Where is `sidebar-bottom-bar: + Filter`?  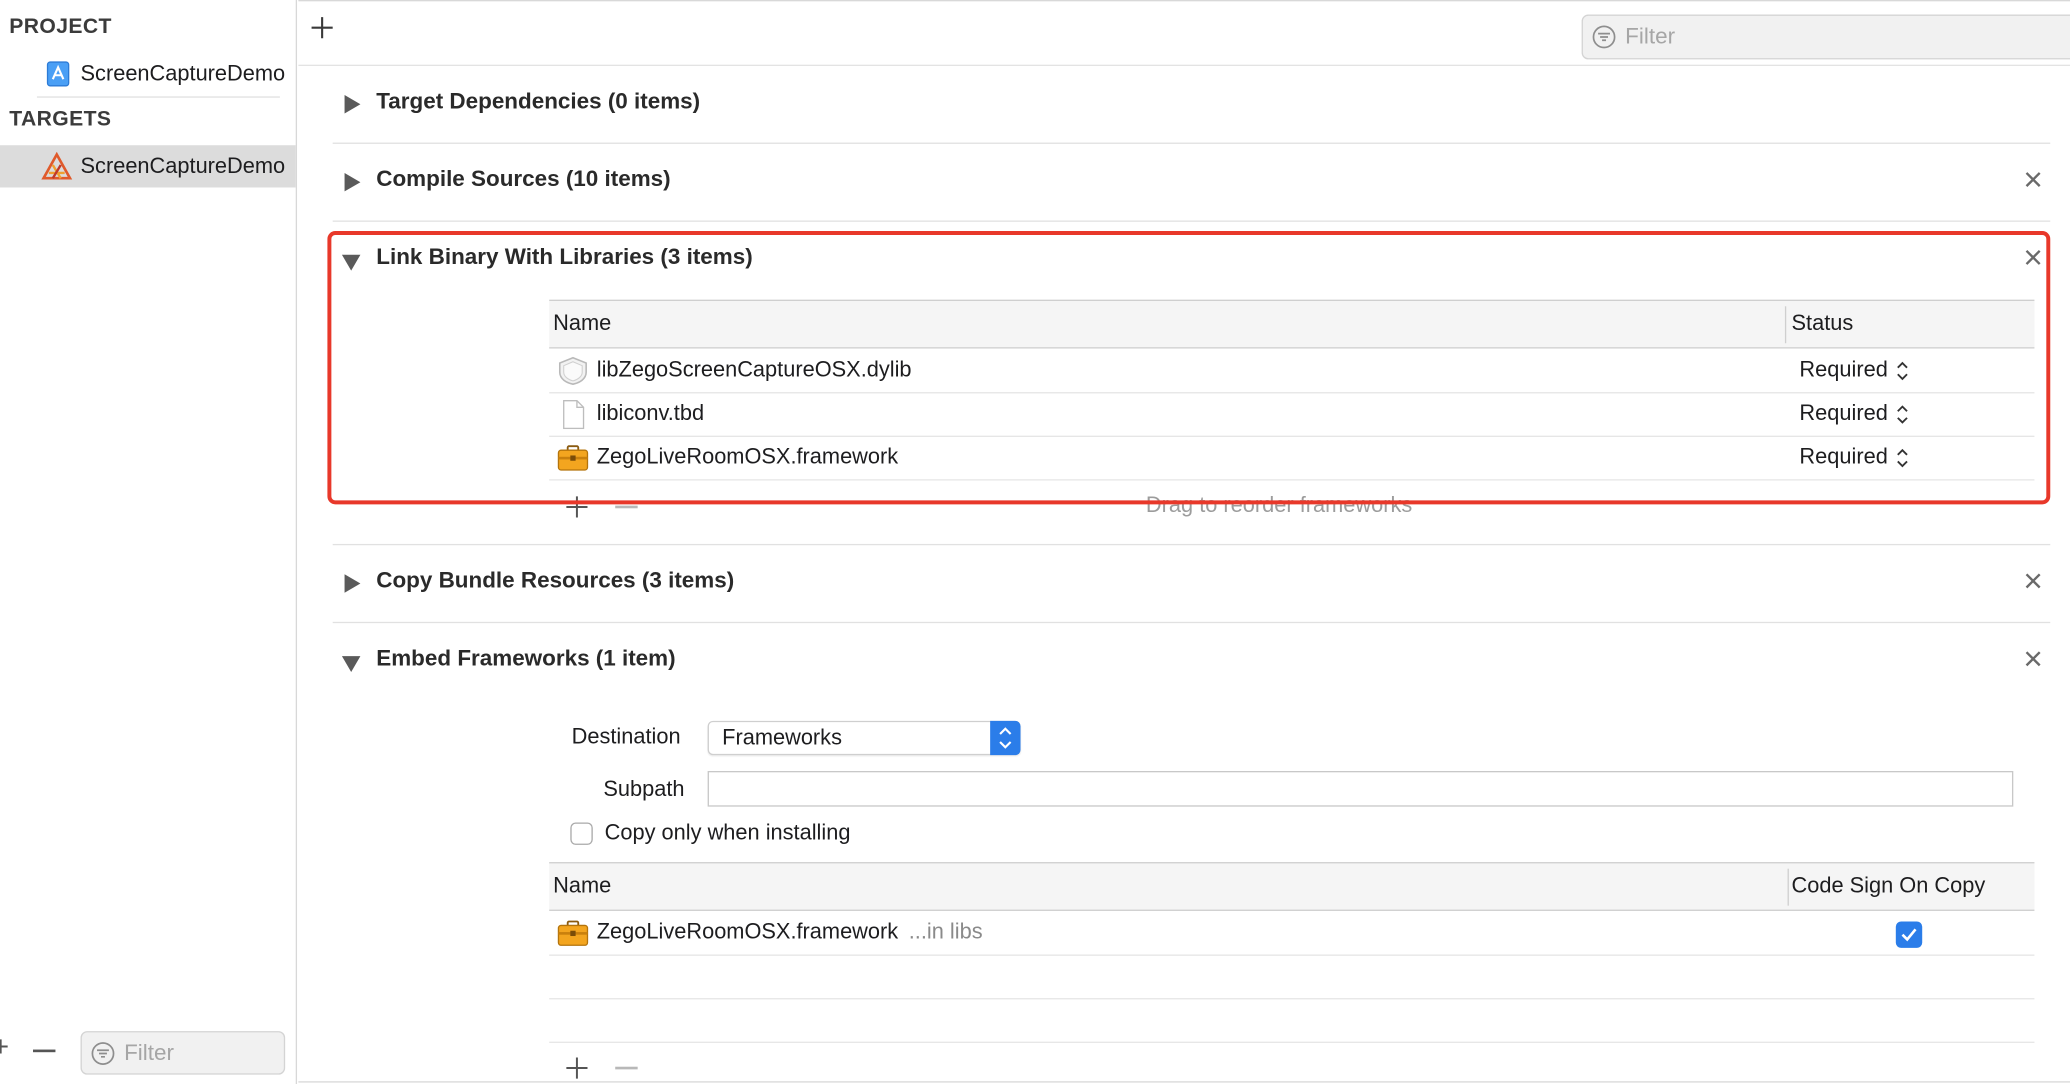 sidebar-bottom-bar: + Filter is located at coordinates (148, 1053).